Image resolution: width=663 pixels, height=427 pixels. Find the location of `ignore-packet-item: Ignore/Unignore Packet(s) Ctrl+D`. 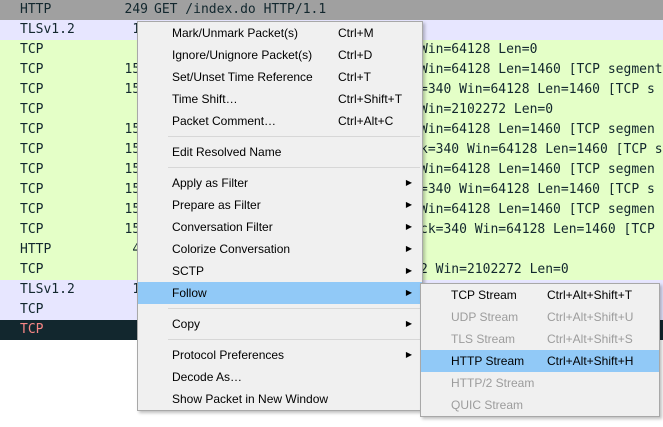

ignore-packet-item: Ignore/Unignore Packet(s) Ctrl+D is located at coordinates (280, 55).